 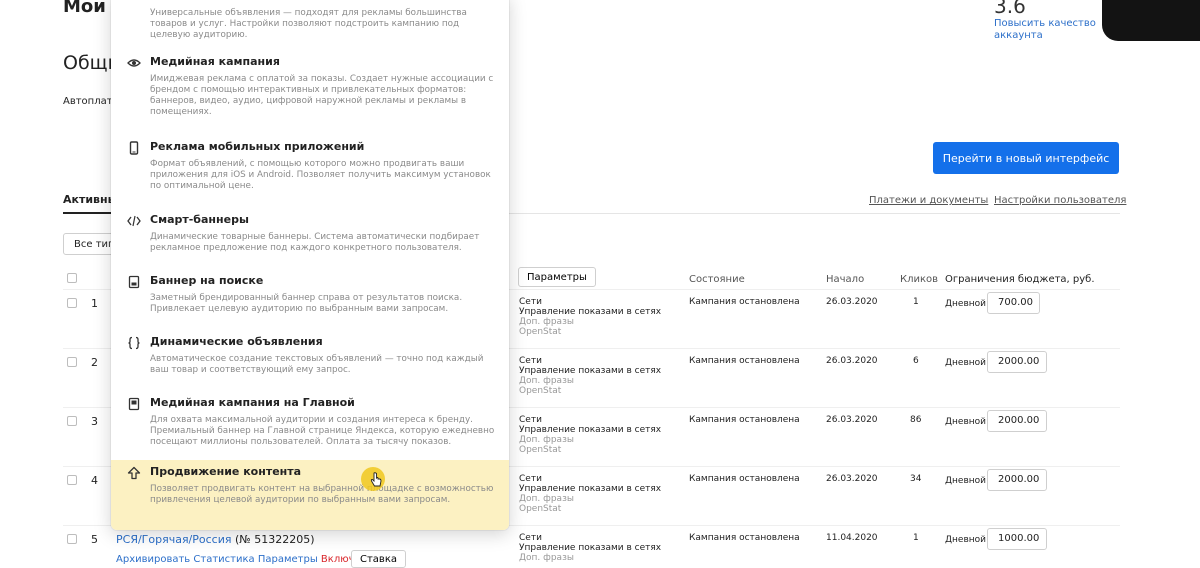 I want to click on menu-item-title: Динамические объявления, so click(x=236, y=341).